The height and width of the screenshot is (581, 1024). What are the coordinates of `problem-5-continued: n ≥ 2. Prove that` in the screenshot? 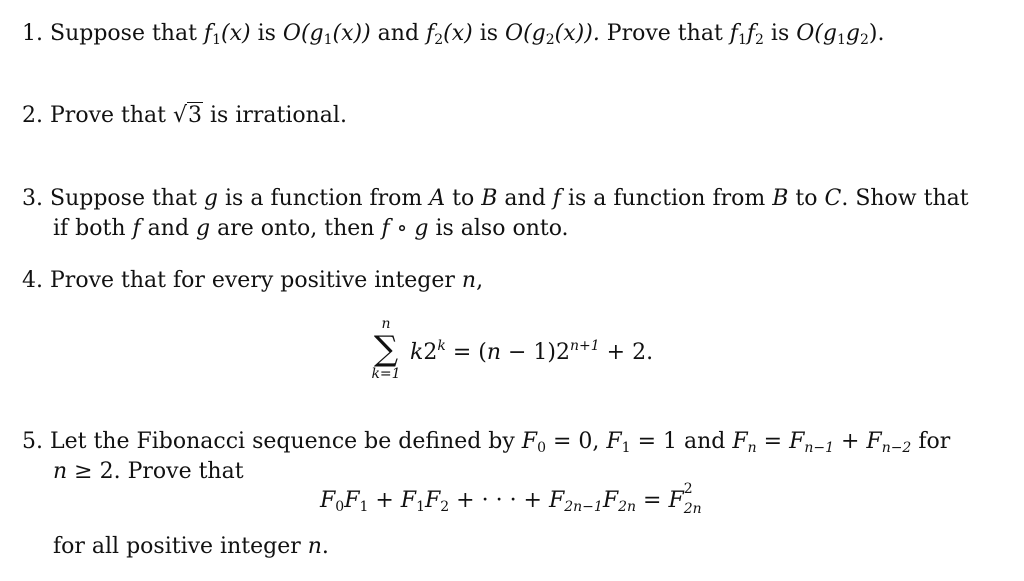 It's located at (148, 471).